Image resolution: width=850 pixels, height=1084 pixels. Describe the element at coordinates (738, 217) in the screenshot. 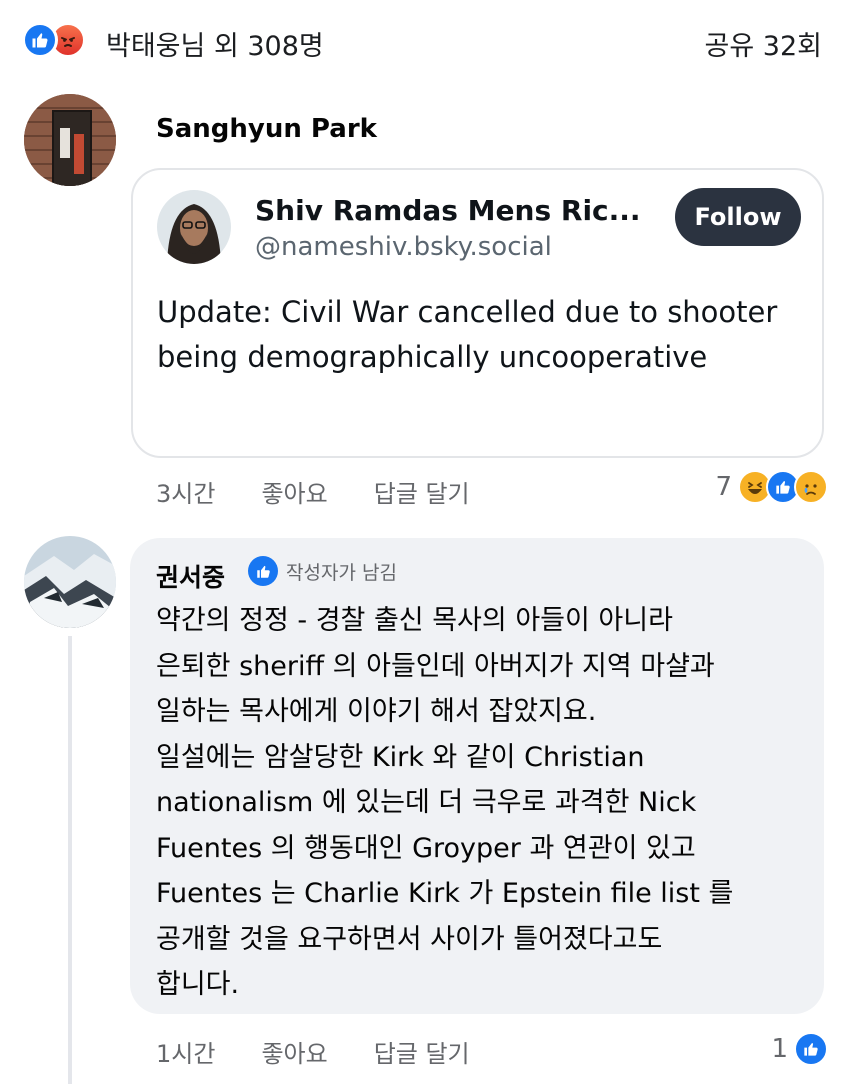

I see `follow-button: Follow` at that location.